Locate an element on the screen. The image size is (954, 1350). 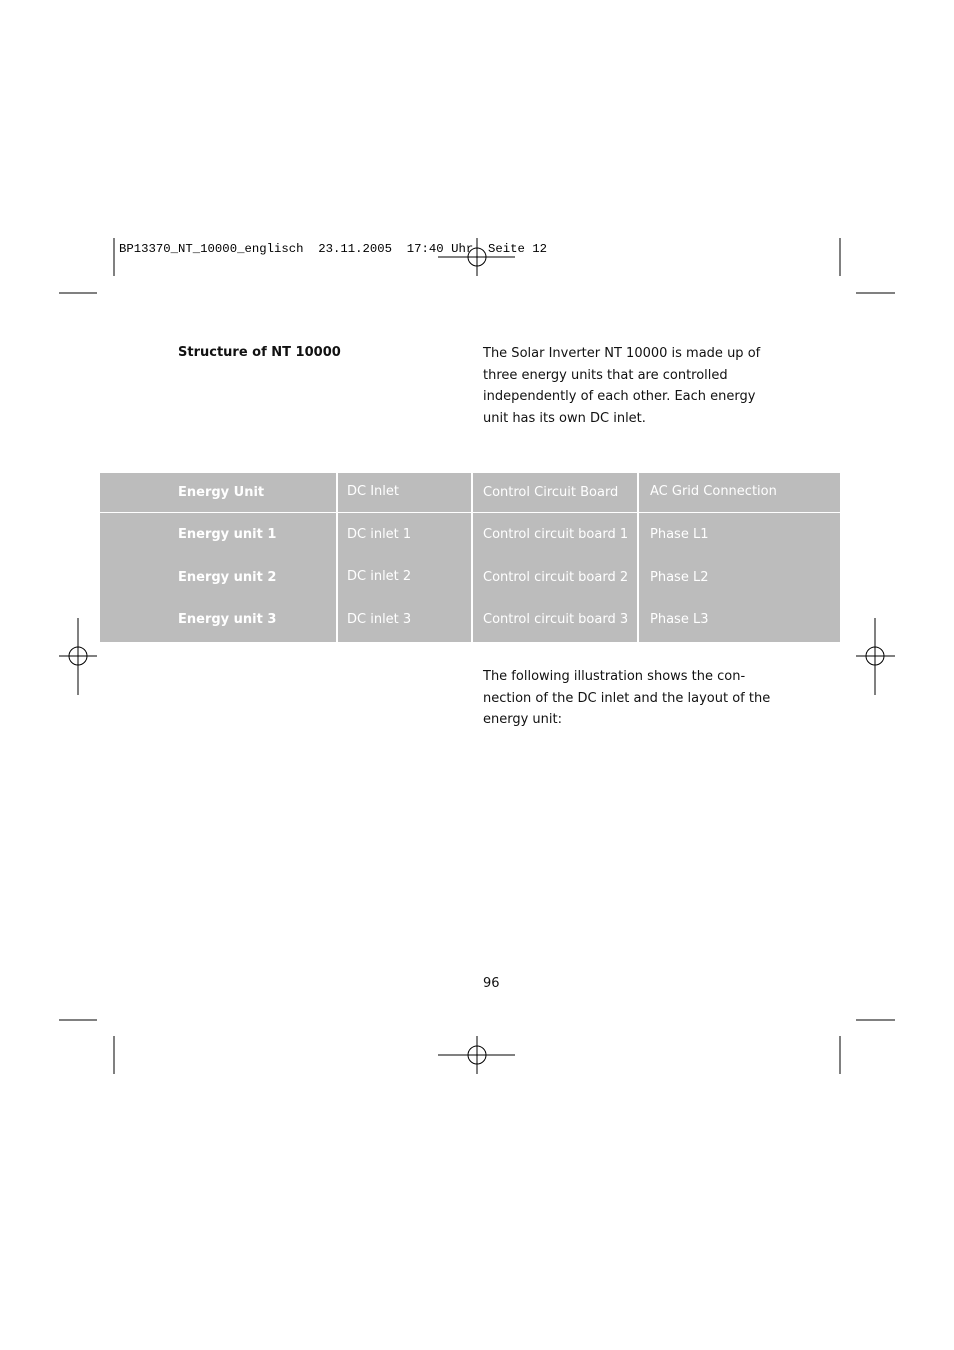
header-ac-grid: AC Grid Connection is located at coordinates (713, 491).